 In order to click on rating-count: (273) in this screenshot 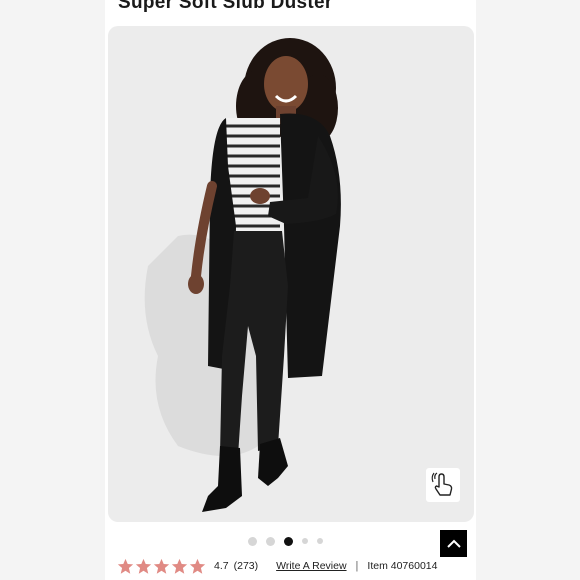, I will do `click(246, 566)`.